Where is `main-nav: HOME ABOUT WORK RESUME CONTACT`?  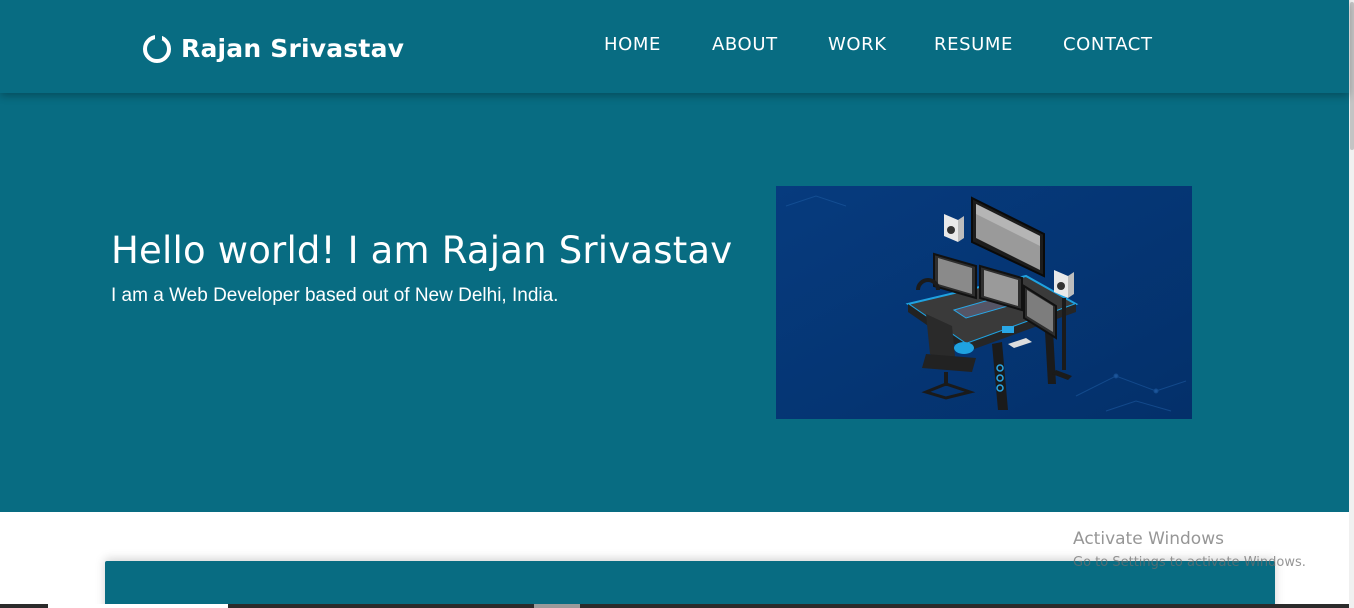
main-nav: HOME ABOUT WORK RESUME CONTACT is located at coordinates (674, 47).